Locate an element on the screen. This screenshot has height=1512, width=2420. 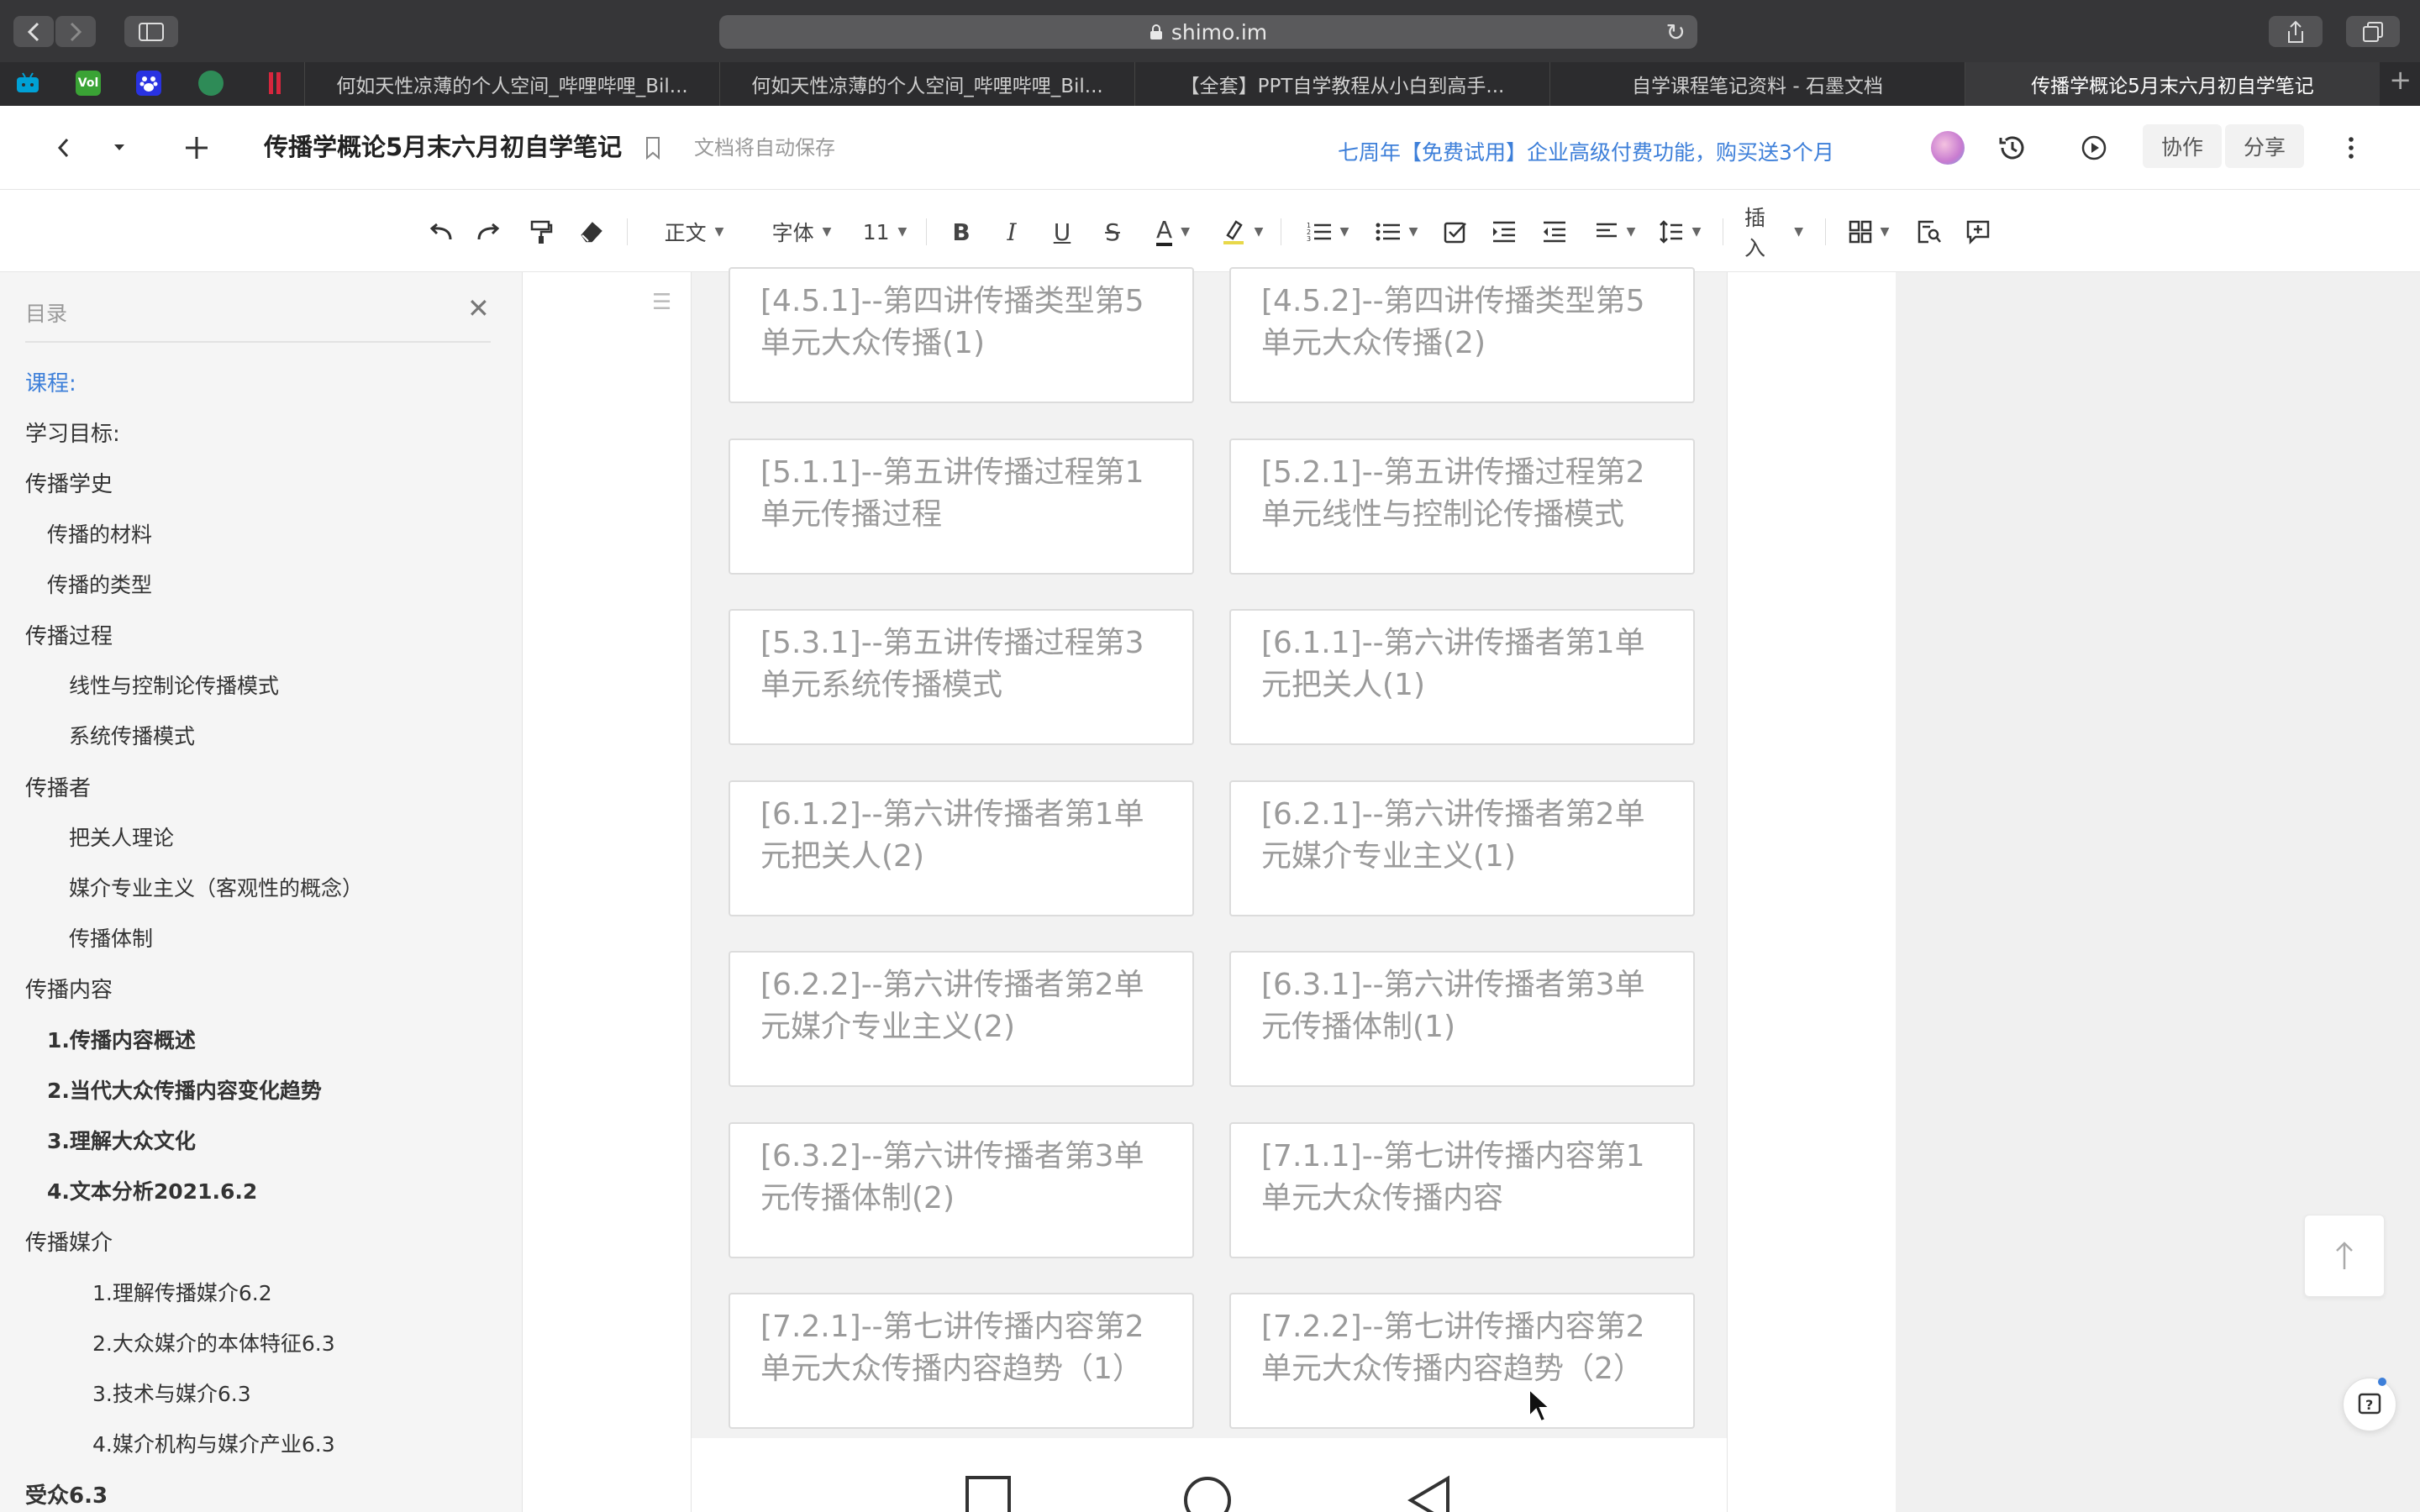
lecture-video-card: [7.1.1]--第七讲传播内容第1 单元大众传播内容 is located at coordinates (1462, 1190).